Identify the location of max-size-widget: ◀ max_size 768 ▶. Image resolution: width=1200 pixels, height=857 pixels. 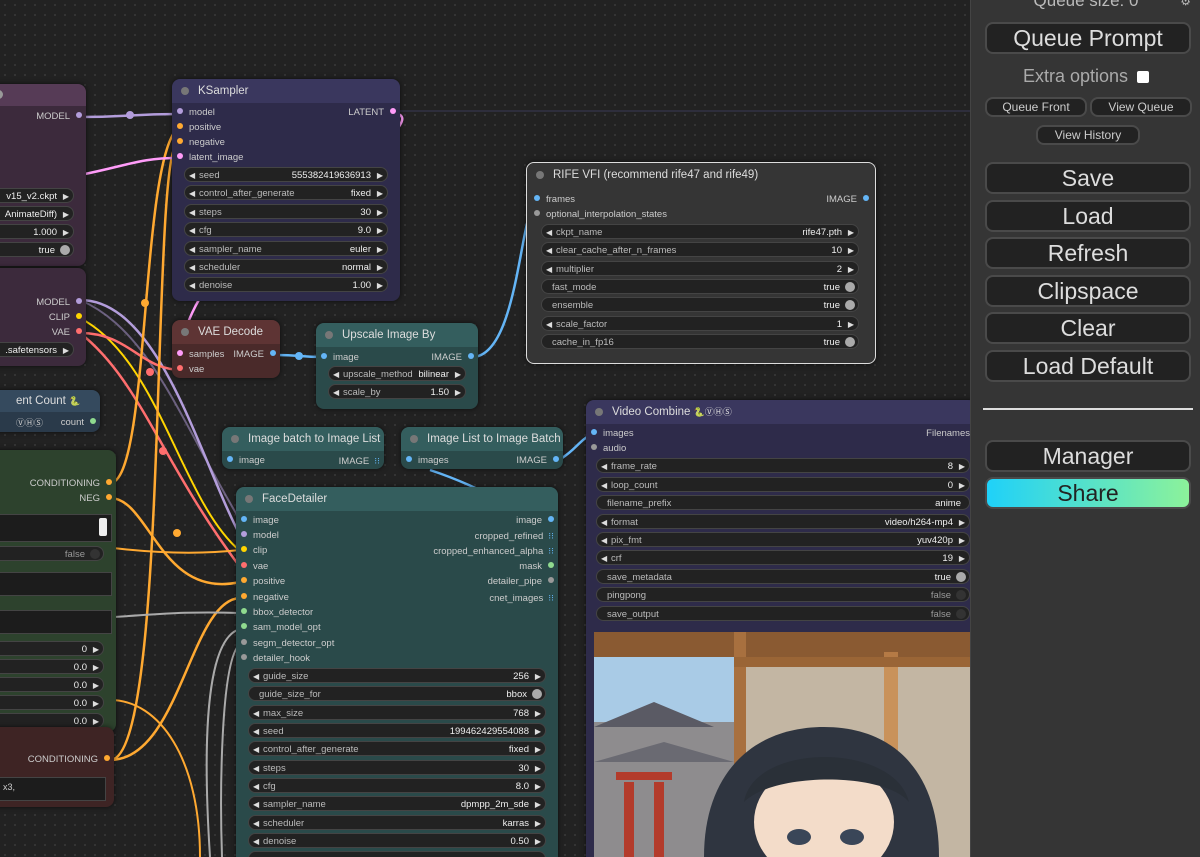
(397, 712).